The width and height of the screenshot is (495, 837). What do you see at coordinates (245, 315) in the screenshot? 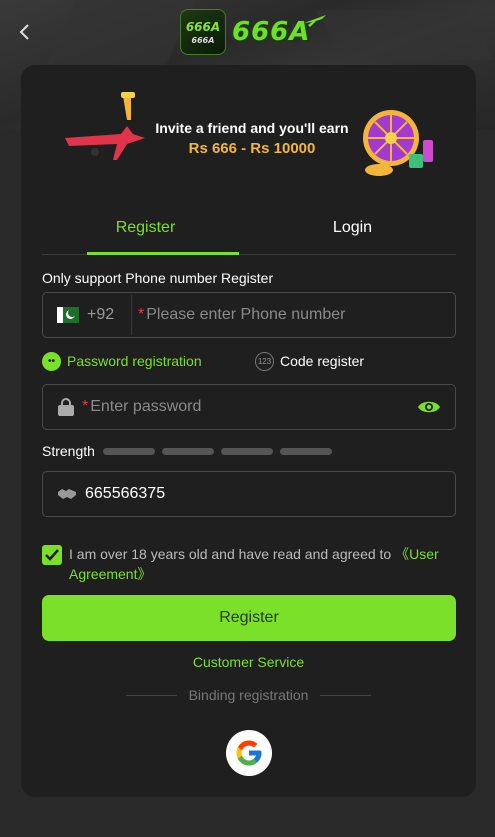
I see `phone-input: Please enter Phone number` at bounding box center [245, 315].